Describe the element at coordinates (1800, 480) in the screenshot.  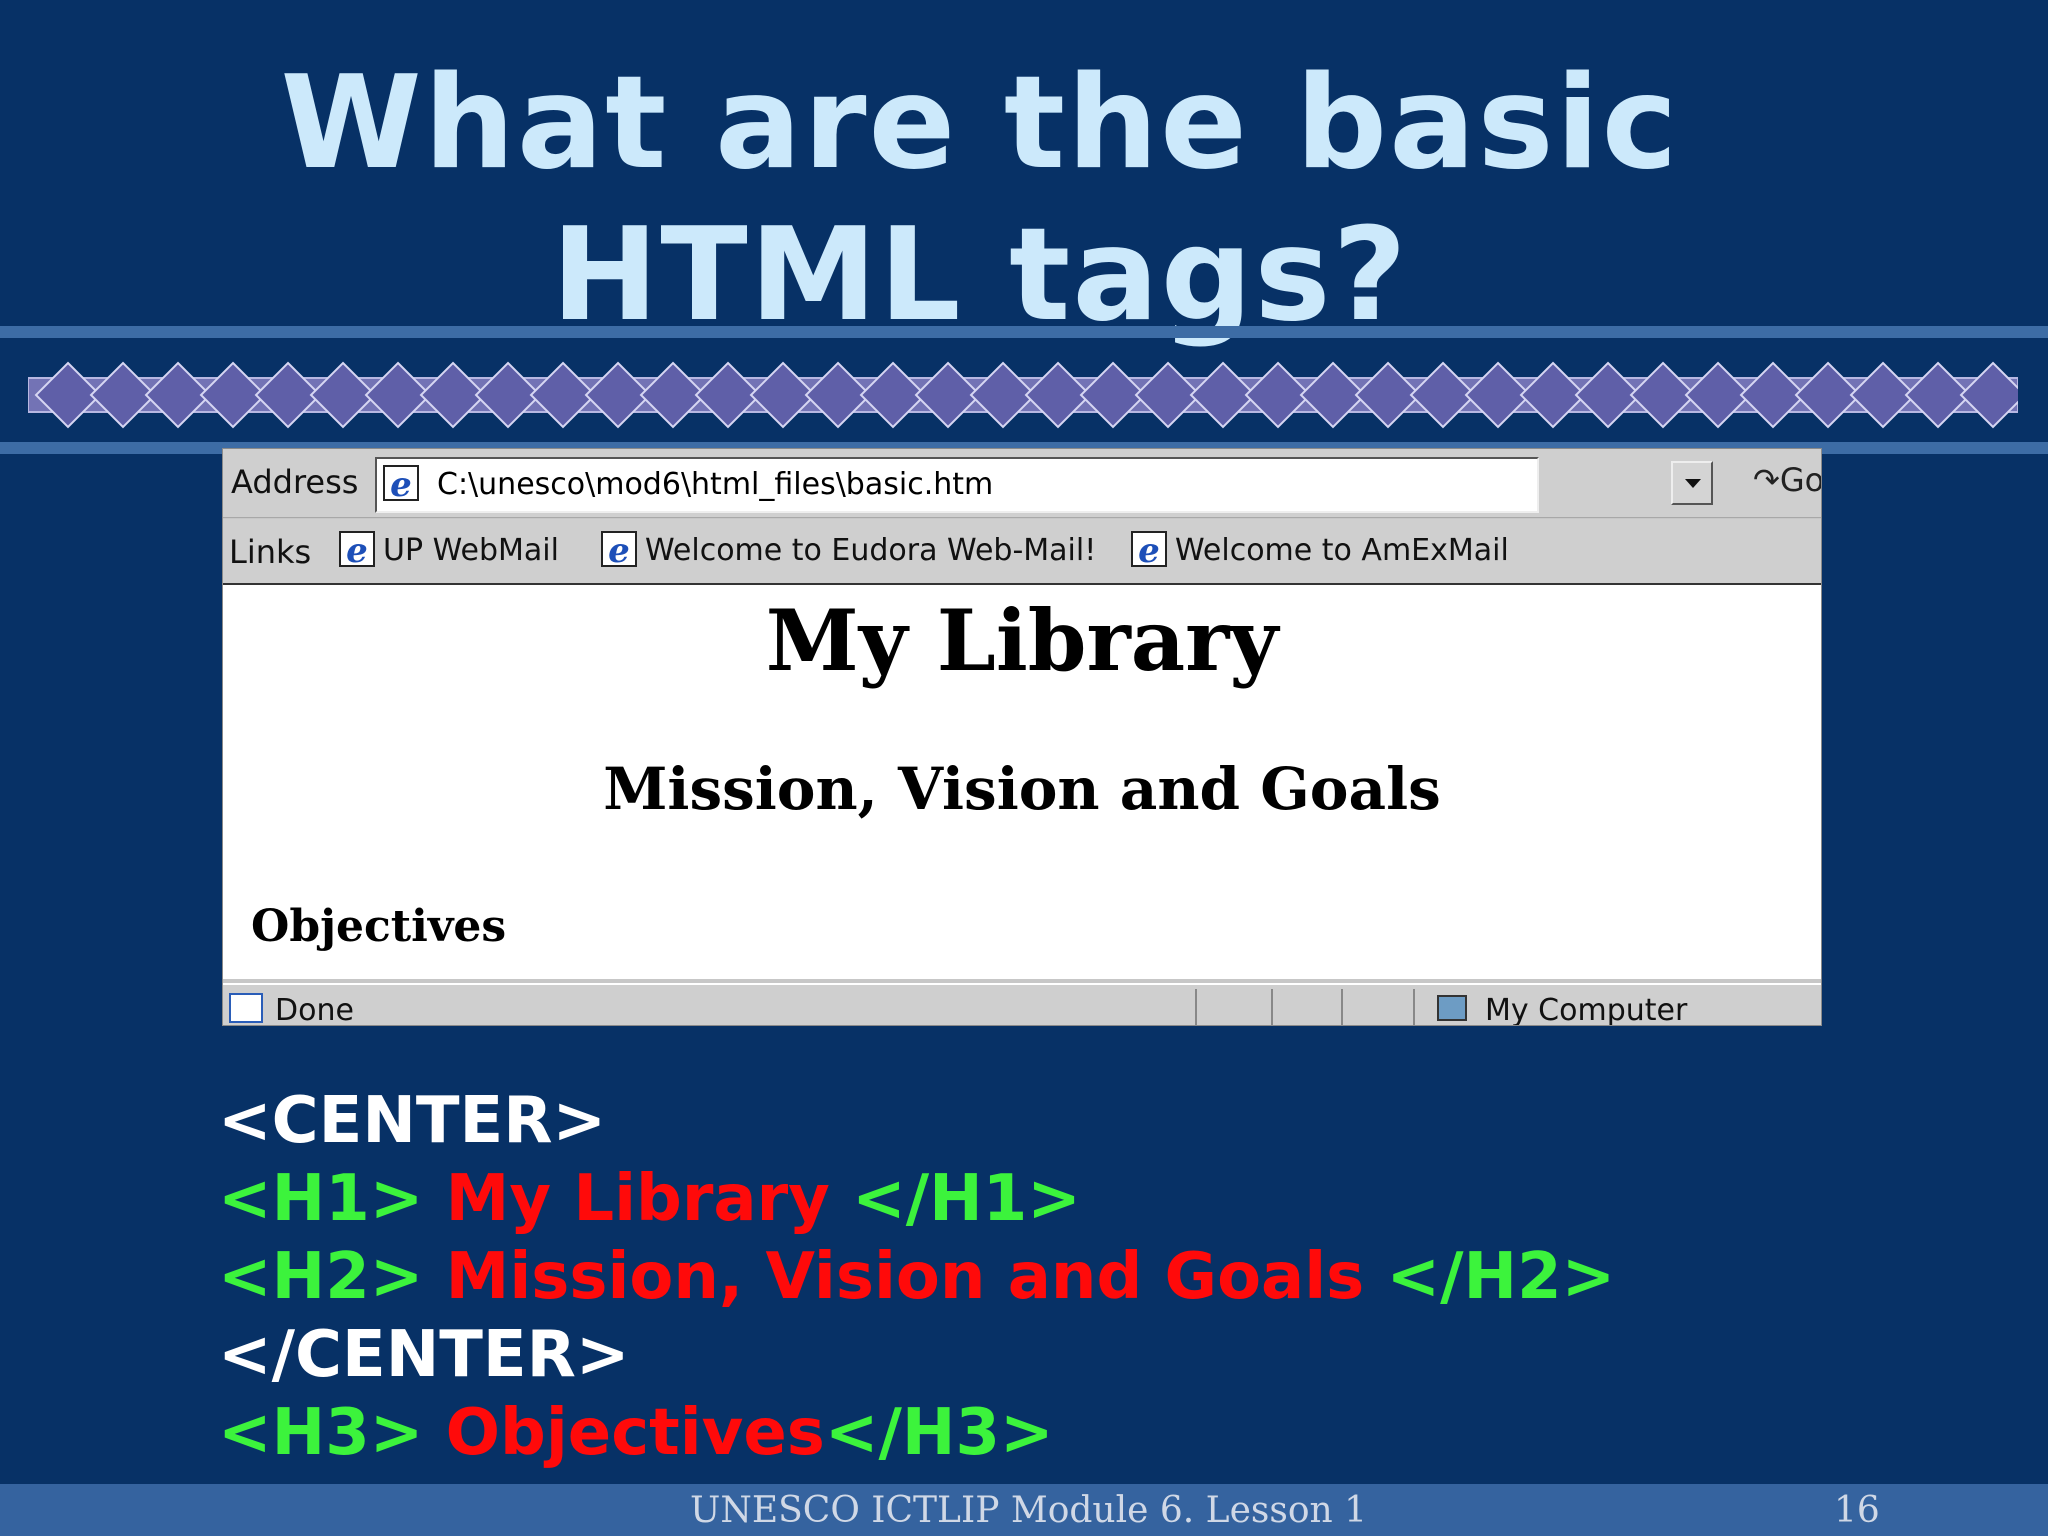
I see `go-label: Go` at that location.